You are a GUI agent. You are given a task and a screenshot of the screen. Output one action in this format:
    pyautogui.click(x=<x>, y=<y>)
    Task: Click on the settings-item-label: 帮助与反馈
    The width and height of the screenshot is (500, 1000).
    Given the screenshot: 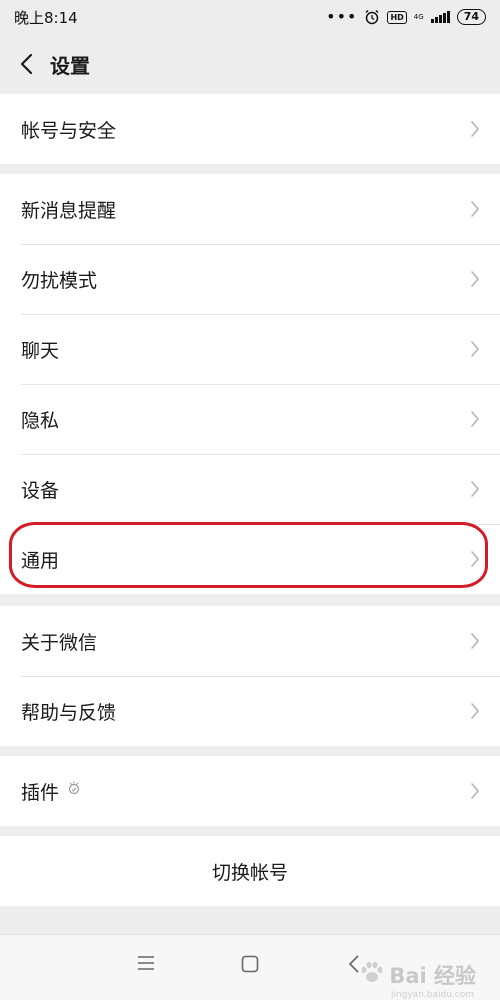 What is the action you would take?
    pyautogui.click(x=69, y=712)
    